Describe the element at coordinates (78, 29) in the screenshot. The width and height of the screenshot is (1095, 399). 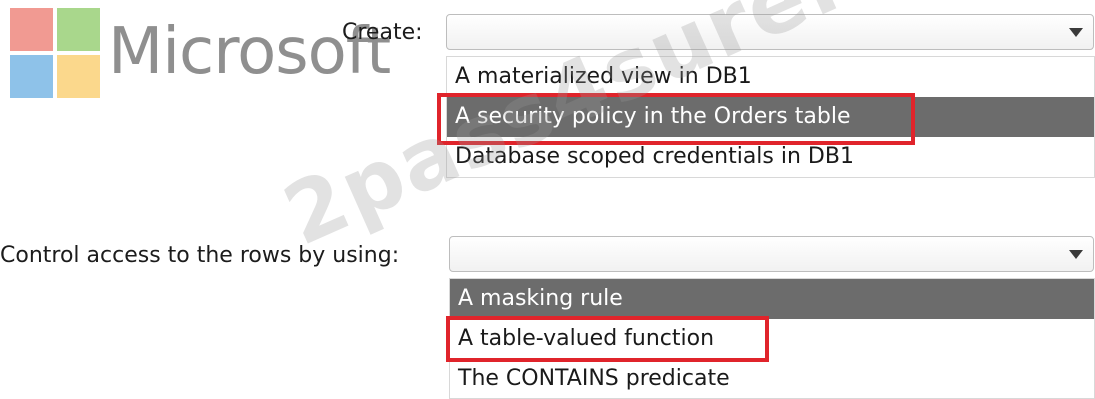
I see `logo-square-green` at that location.